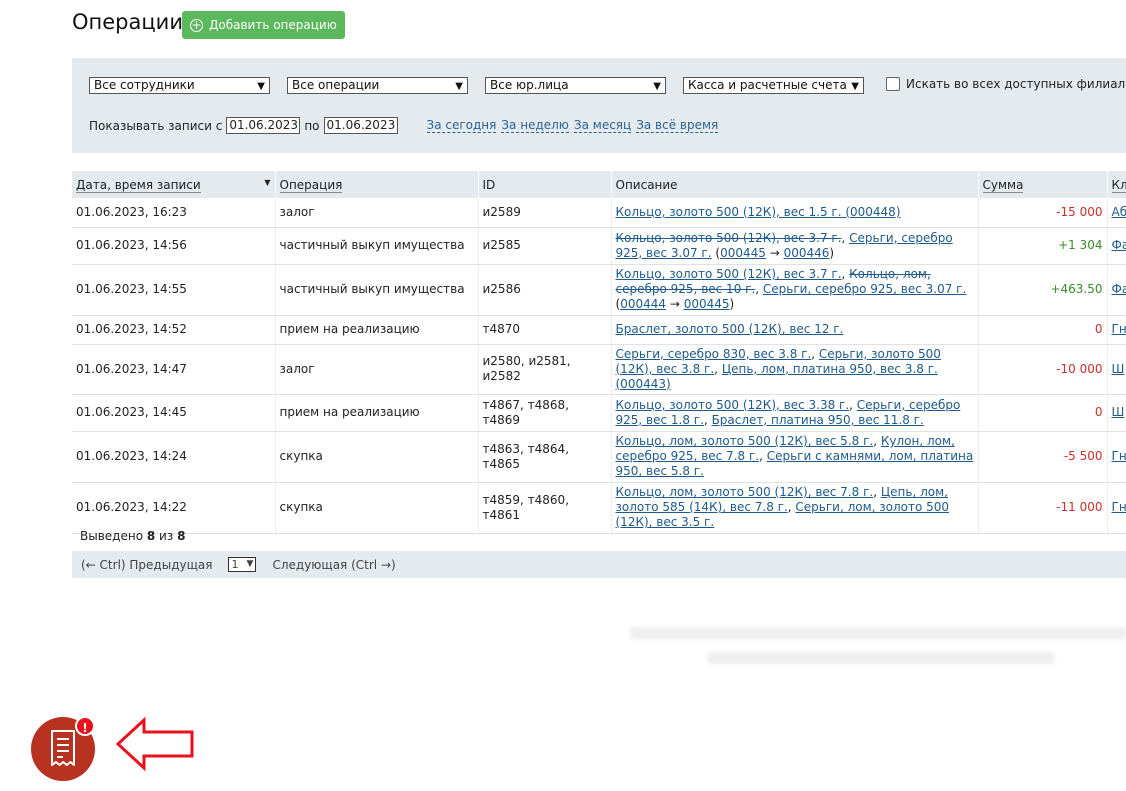 The width and height of the screenshot is (1126, 791). I want to click on row-date: 01.06.2023, 14:52, so click(174, 330).